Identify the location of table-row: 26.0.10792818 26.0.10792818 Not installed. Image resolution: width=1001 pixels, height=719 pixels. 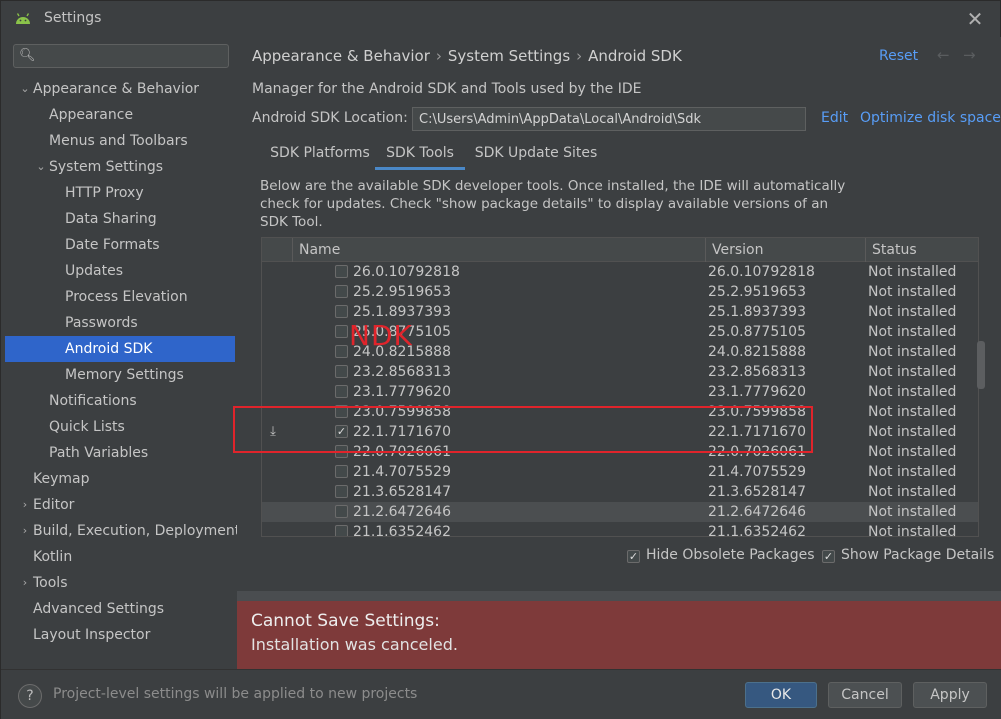
(620, 272).